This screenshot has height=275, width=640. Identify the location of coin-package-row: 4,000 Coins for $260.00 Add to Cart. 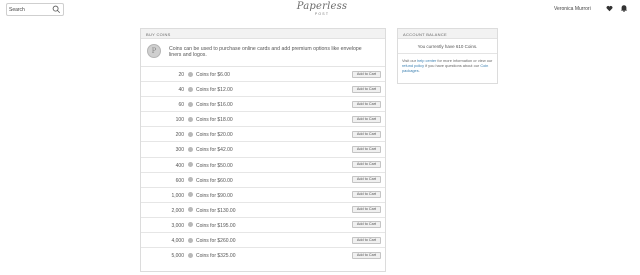
(263, 241).